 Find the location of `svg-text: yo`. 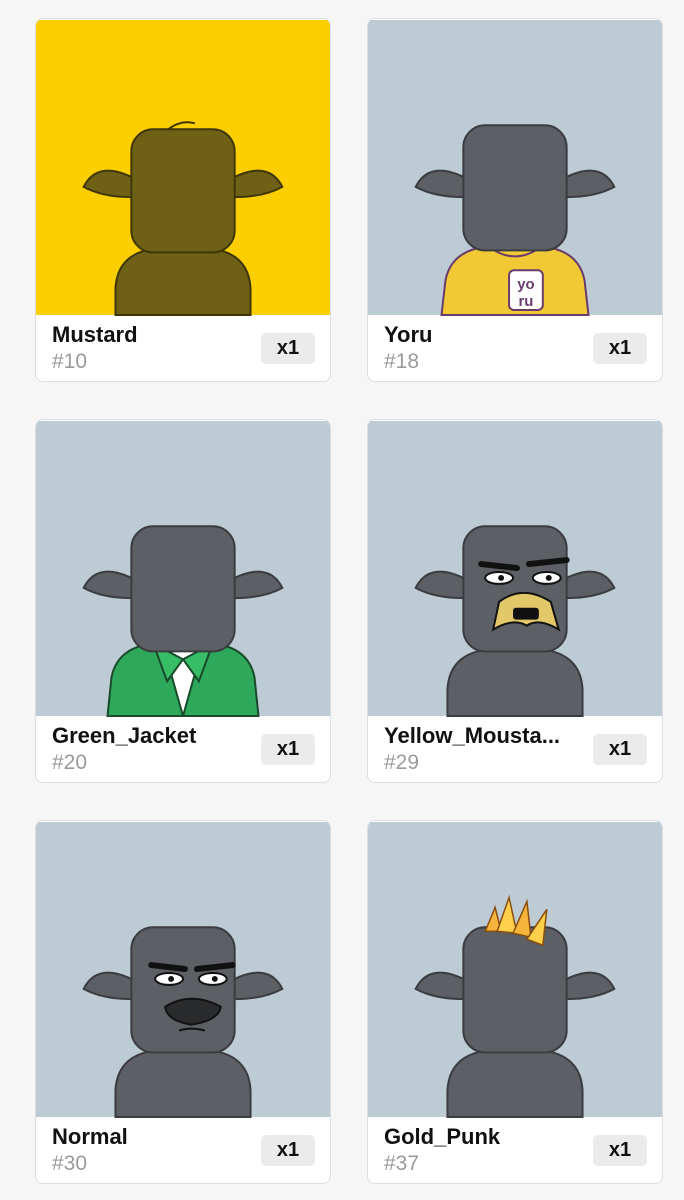

svg-text: yo is located at coordinates (525, 285).